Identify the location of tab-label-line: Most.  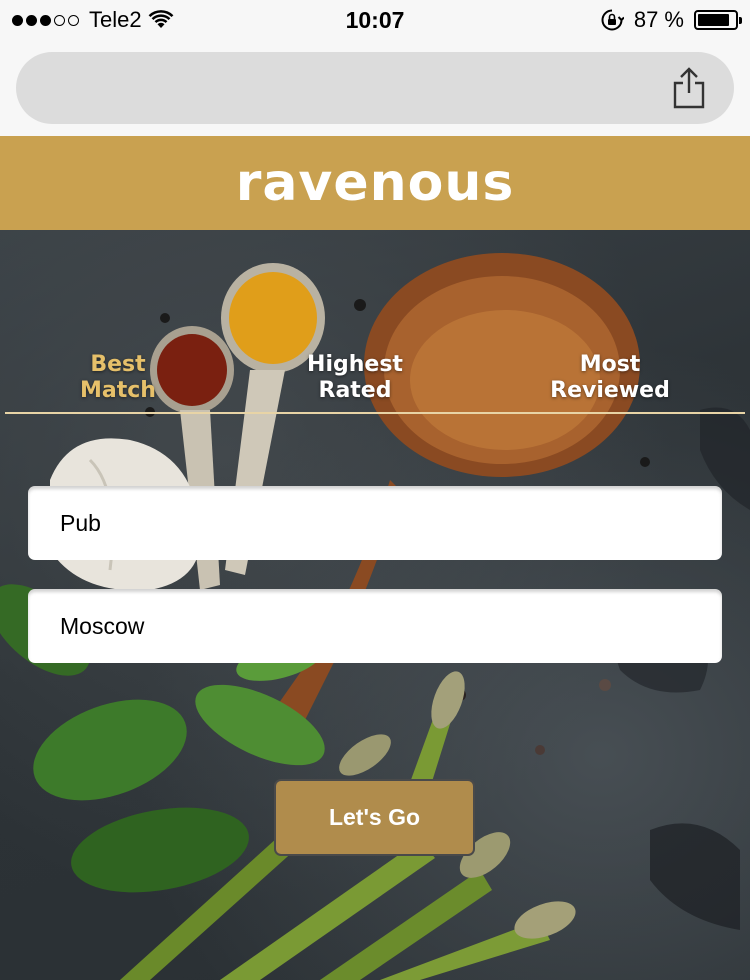
(610, 364).